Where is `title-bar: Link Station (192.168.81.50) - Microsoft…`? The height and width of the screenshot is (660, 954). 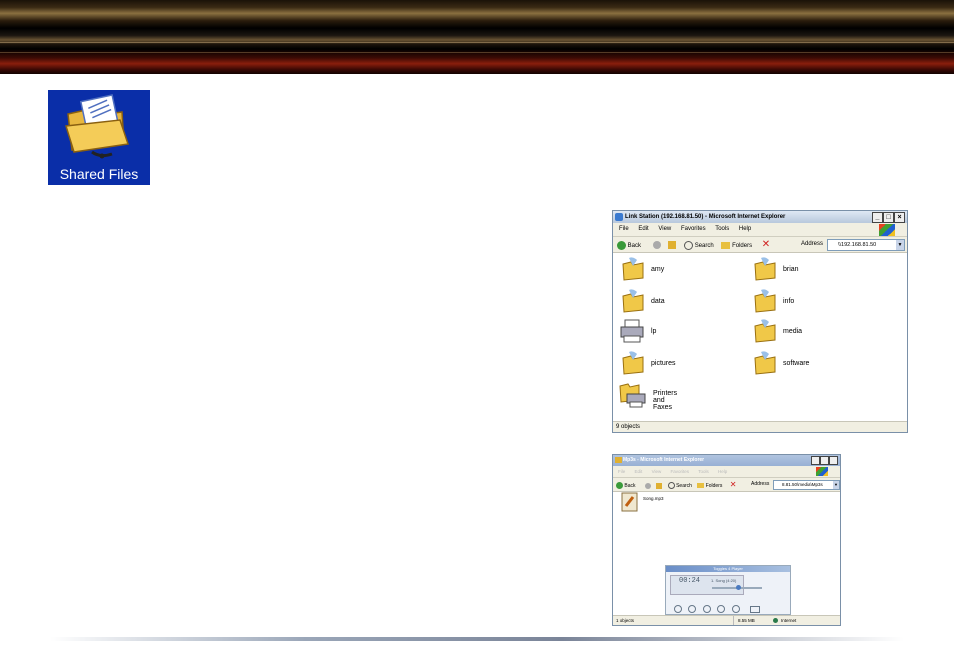 title-bar: Link Station (192.168.81.50) - Microsoft… is located at coordinates (760, 217).